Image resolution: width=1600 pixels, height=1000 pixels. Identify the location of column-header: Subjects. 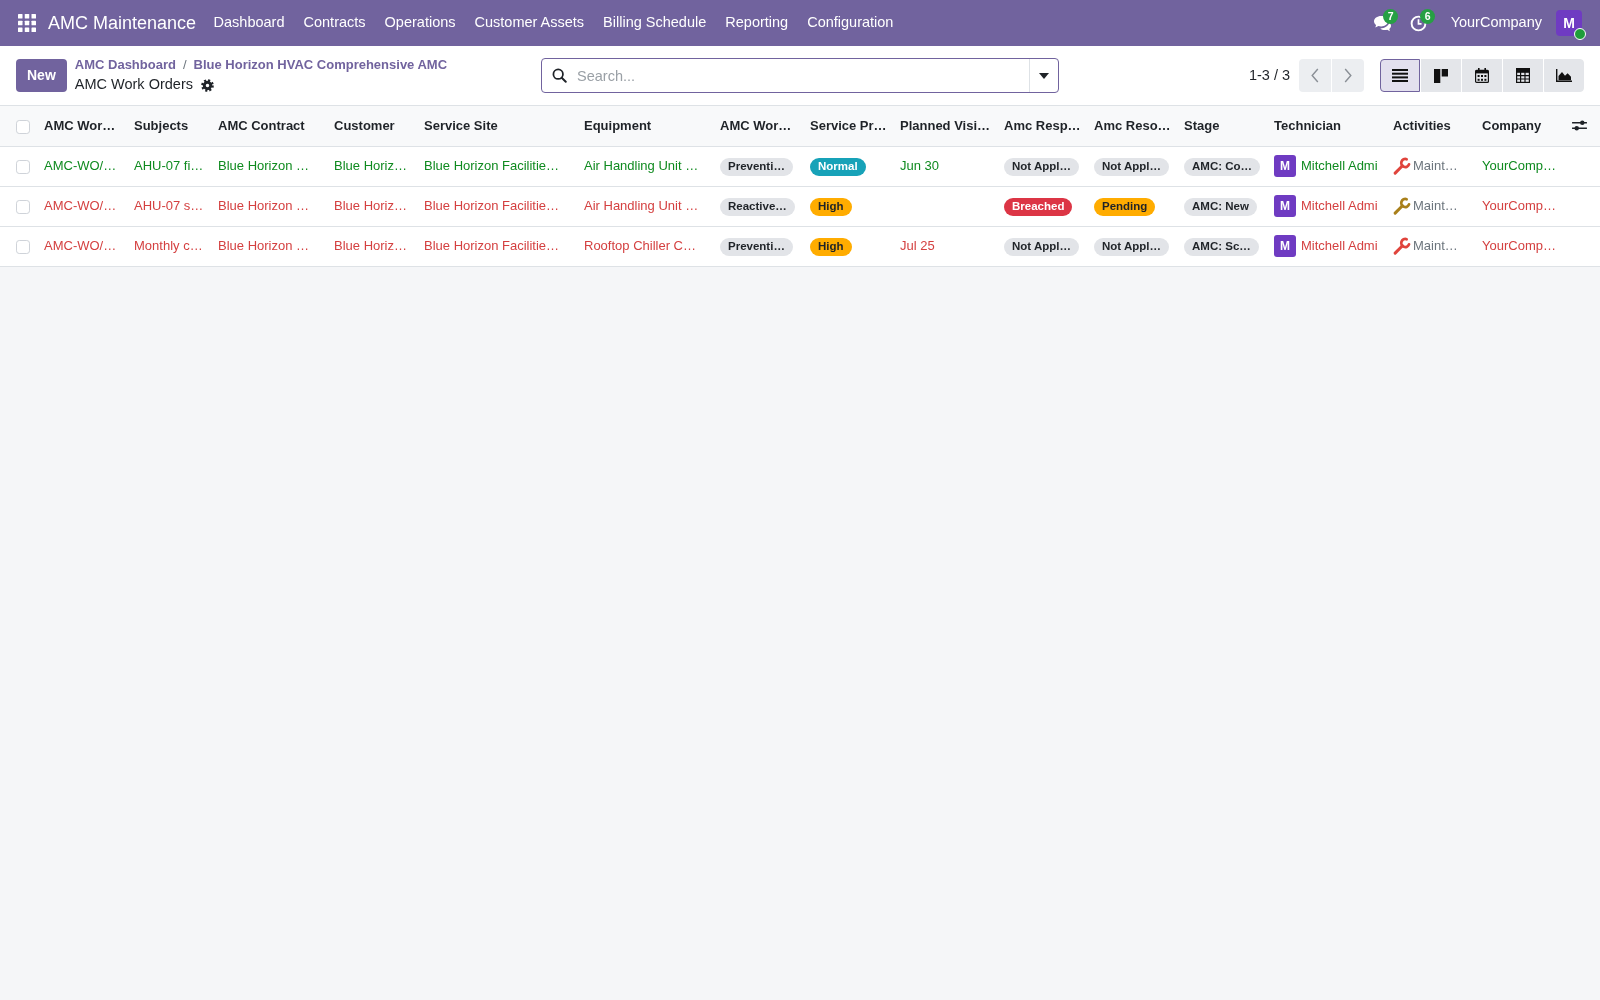
(169, 126).